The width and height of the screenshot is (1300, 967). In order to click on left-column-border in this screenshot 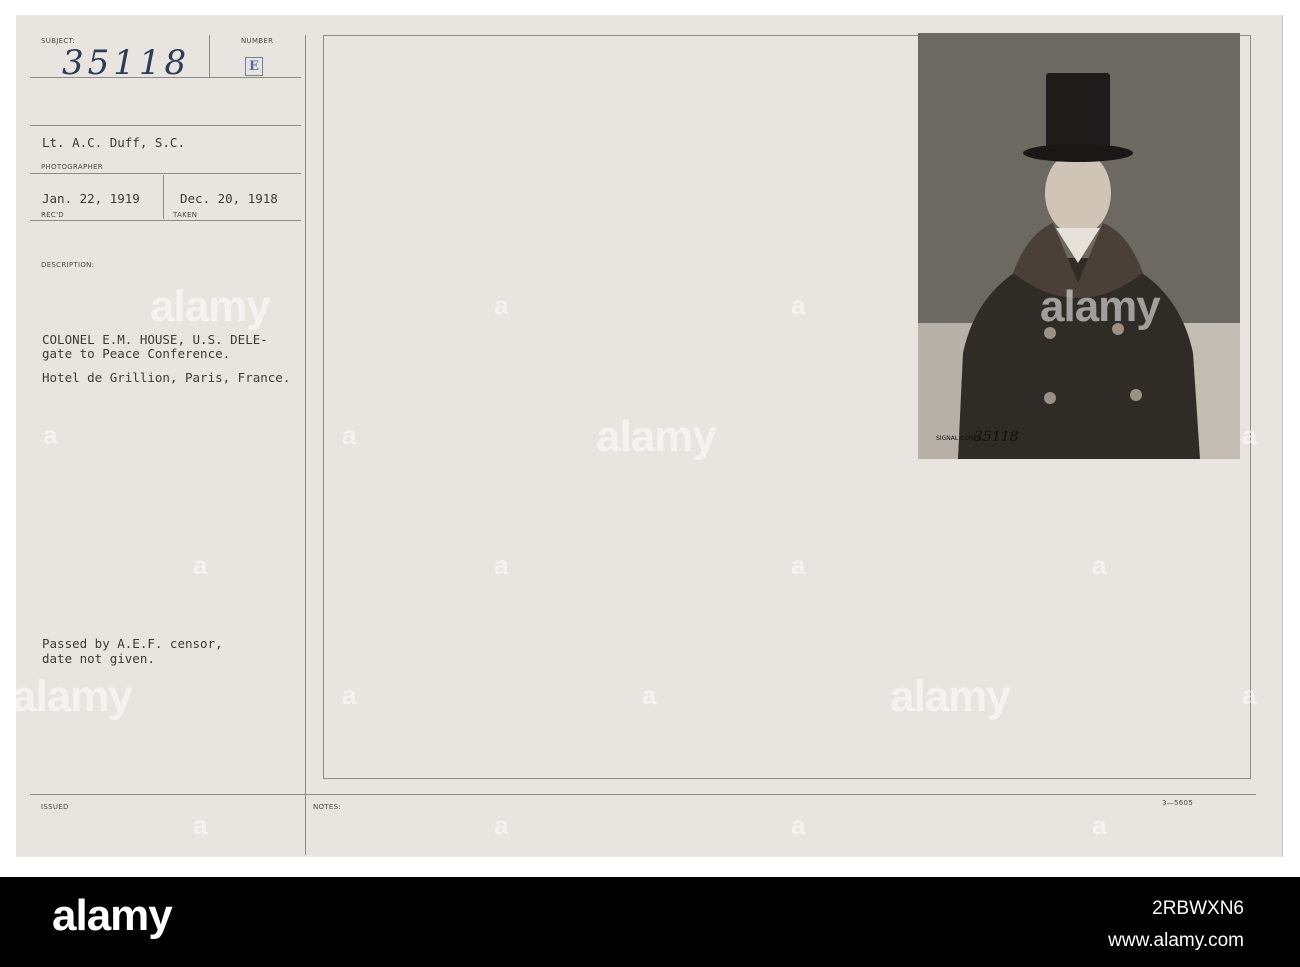, I will do `click(305, 445)`.